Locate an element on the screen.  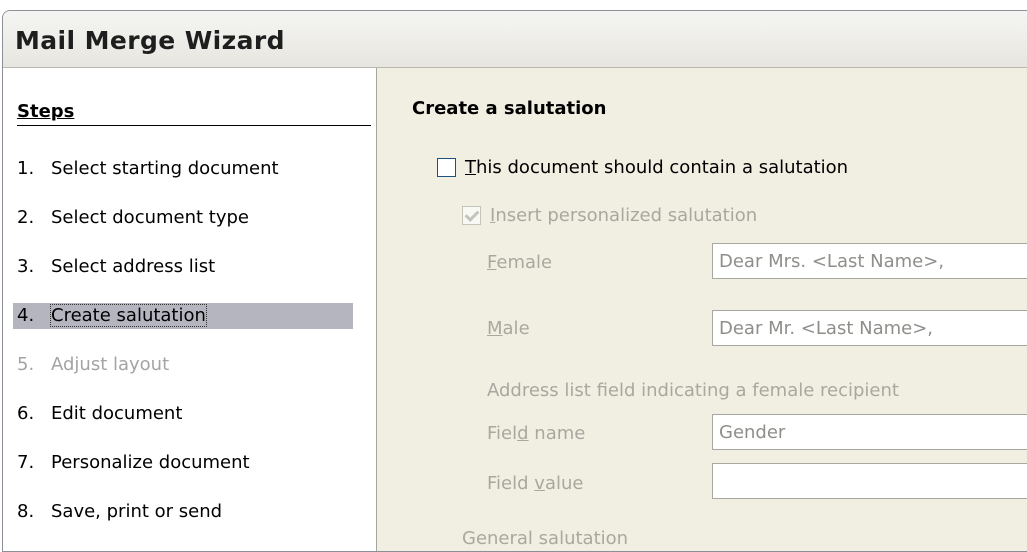
step-number: 3. is located at coordinates (26, 266).